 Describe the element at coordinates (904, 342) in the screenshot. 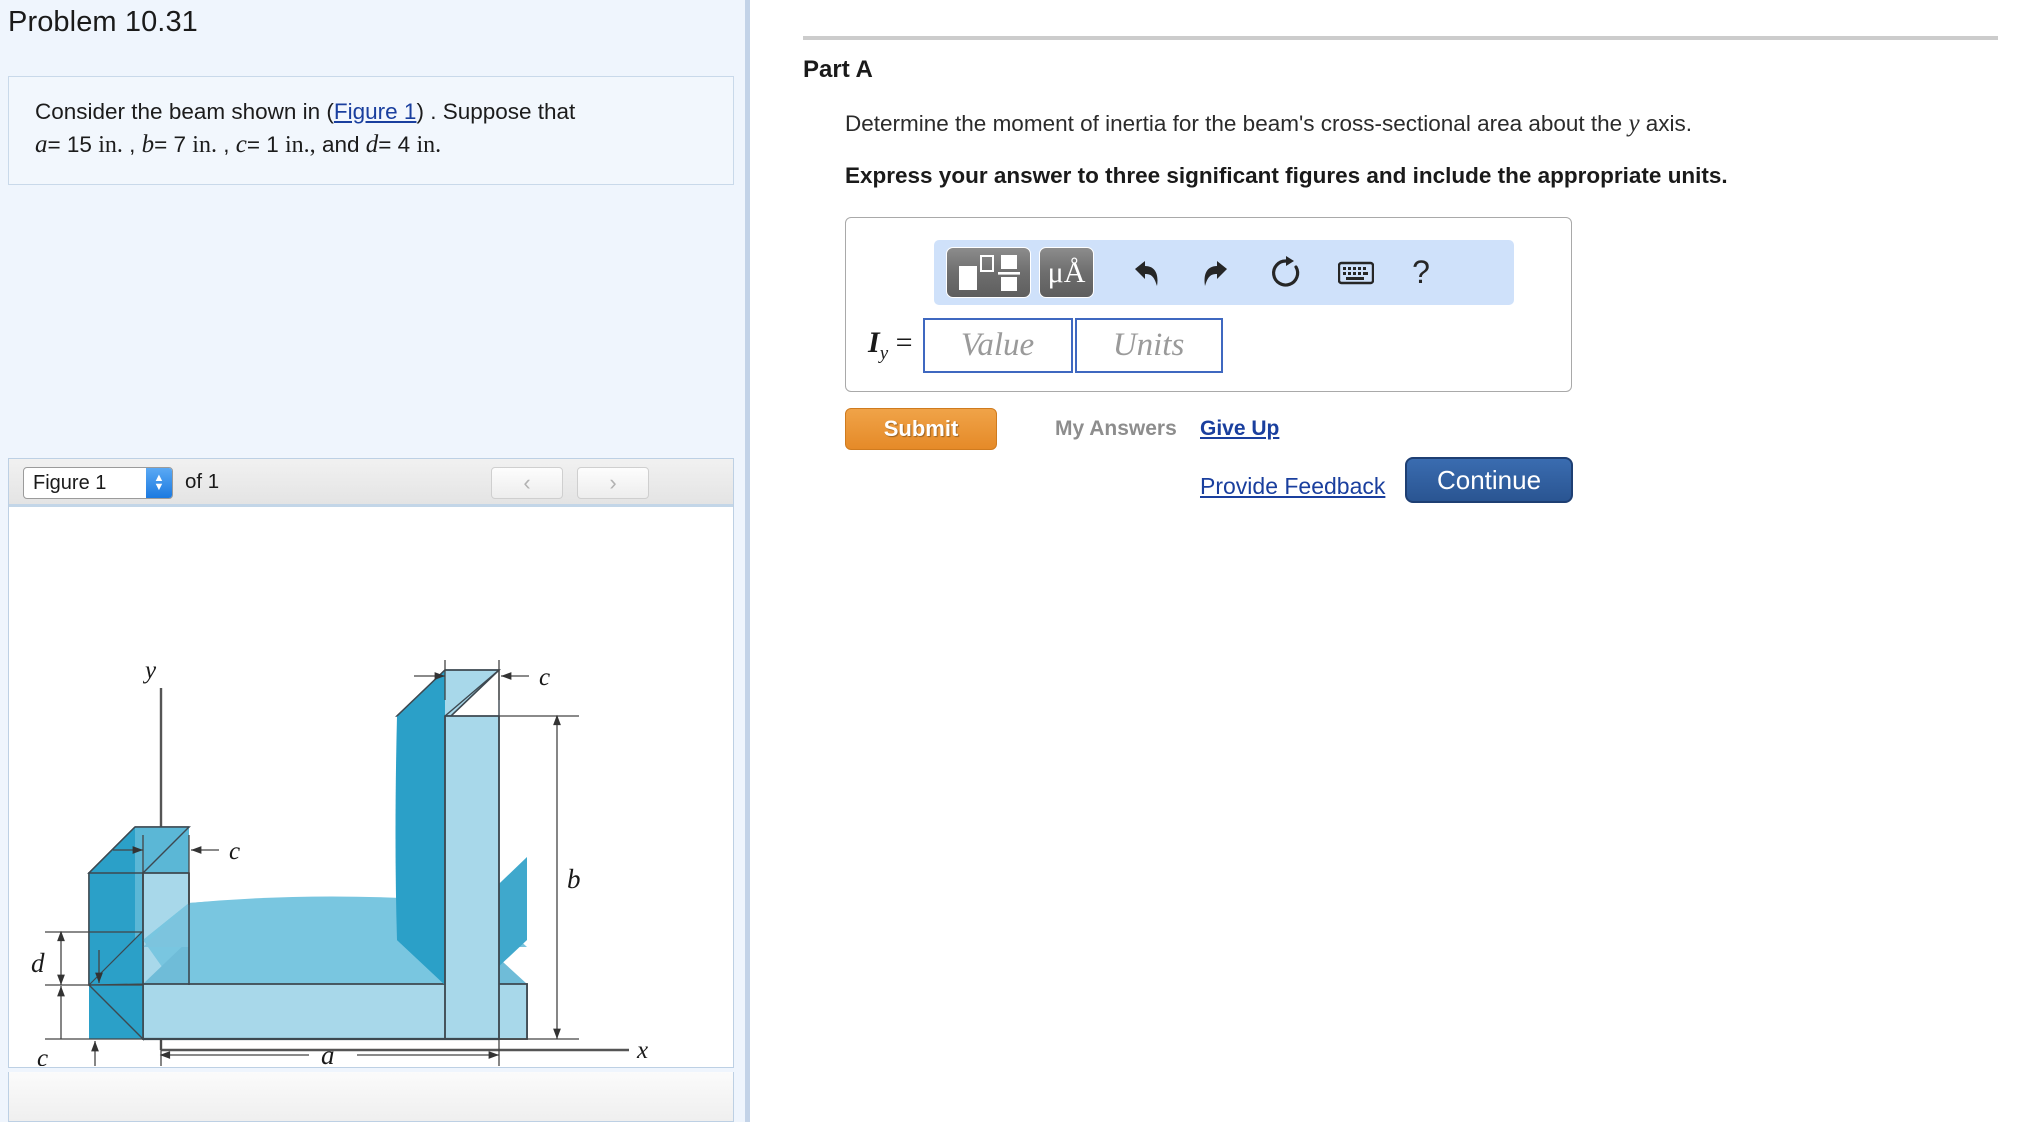

I see `equals-sign: =` at that location.